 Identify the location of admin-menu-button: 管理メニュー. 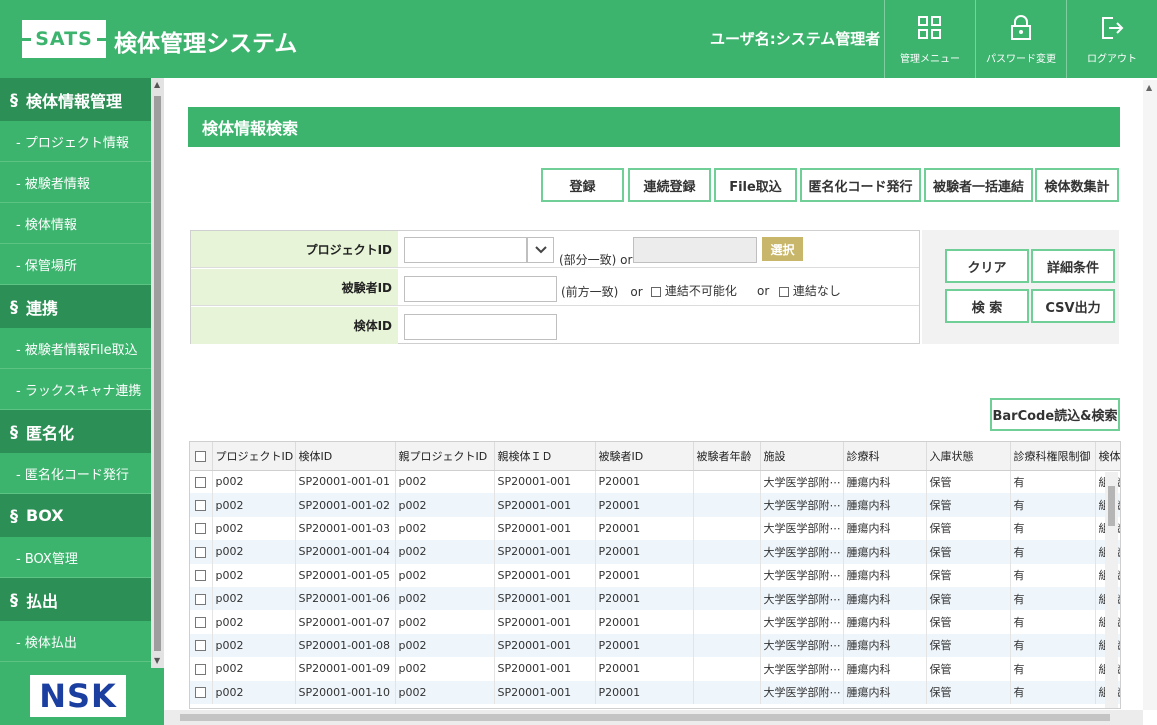
(929, 39).